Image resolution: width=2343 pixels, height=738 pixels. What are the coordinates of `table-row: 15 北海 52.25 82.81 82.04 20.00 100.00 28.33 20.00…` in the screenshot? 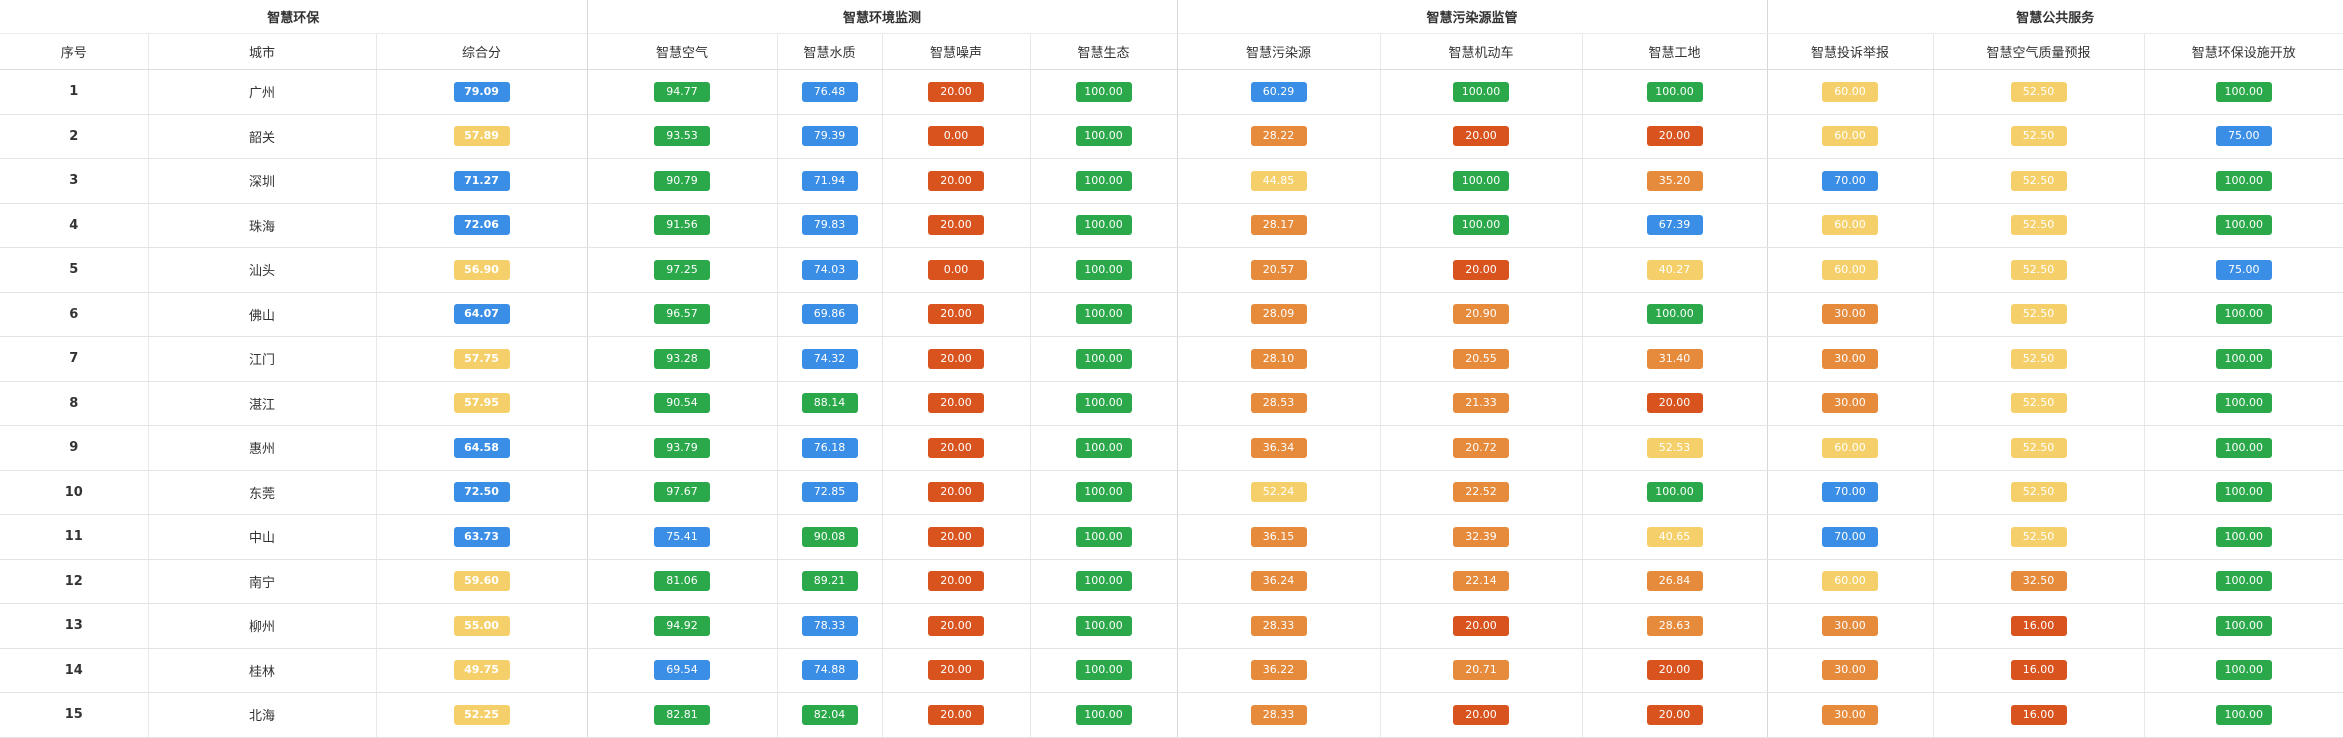 It's located at (1171, 715).